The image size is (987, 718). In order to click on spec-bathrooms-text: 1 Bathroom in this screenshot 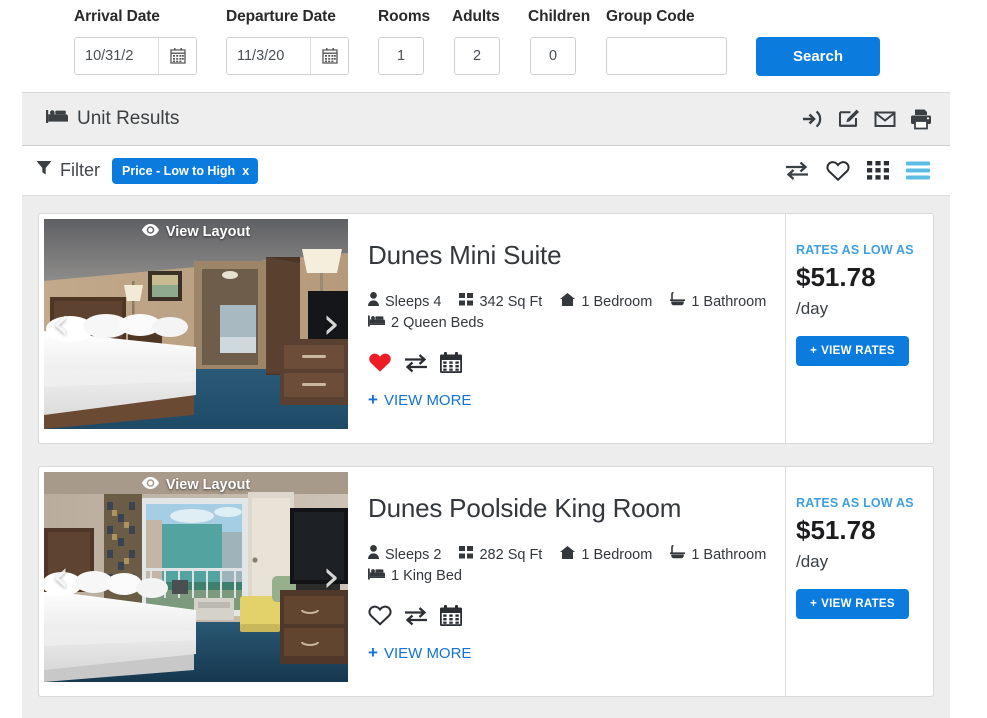, I will do `click(729, 555)`.